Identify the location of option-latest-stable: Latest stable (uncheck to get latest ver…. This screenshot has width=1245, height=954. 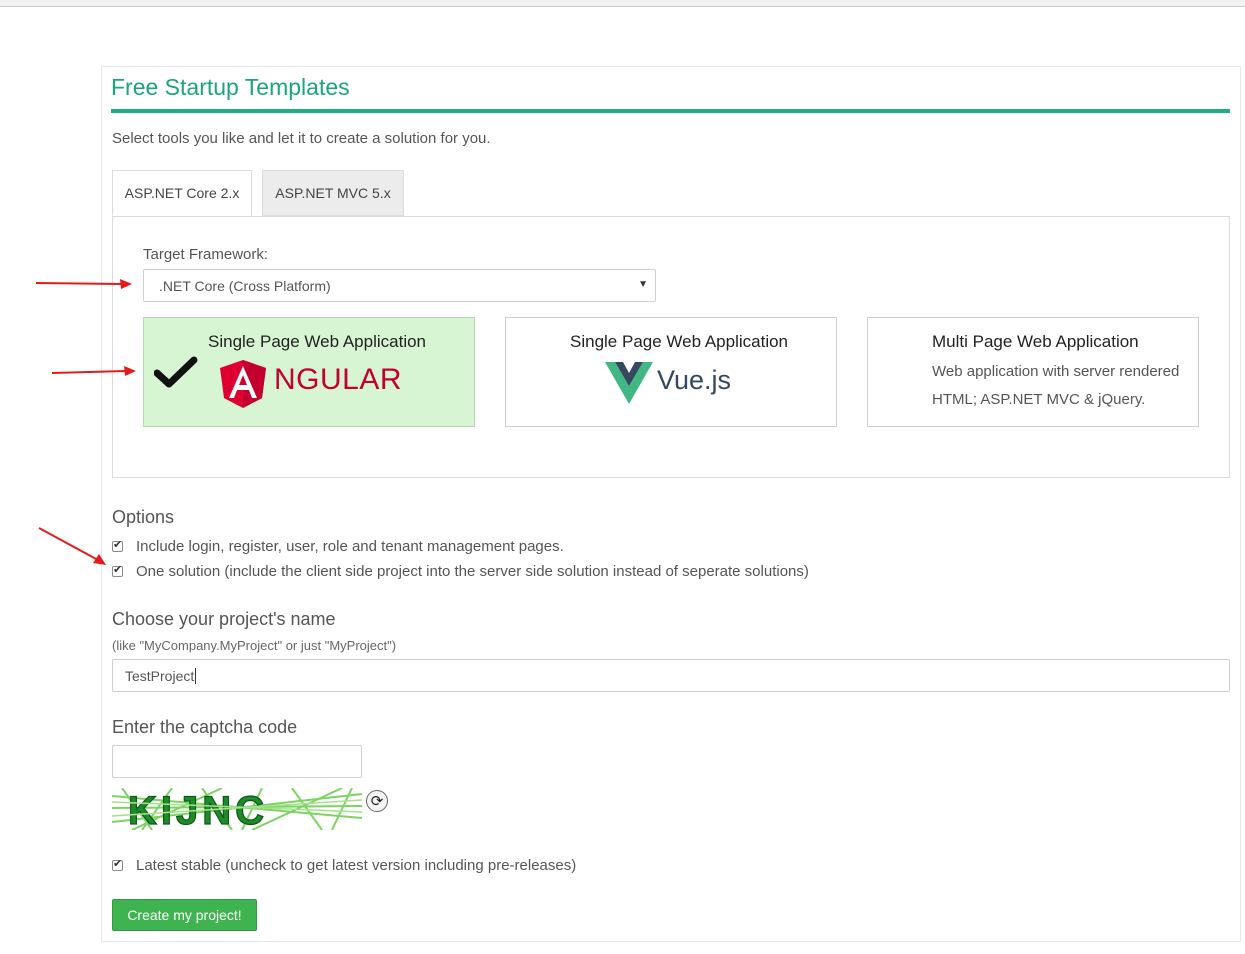
(344, 865).